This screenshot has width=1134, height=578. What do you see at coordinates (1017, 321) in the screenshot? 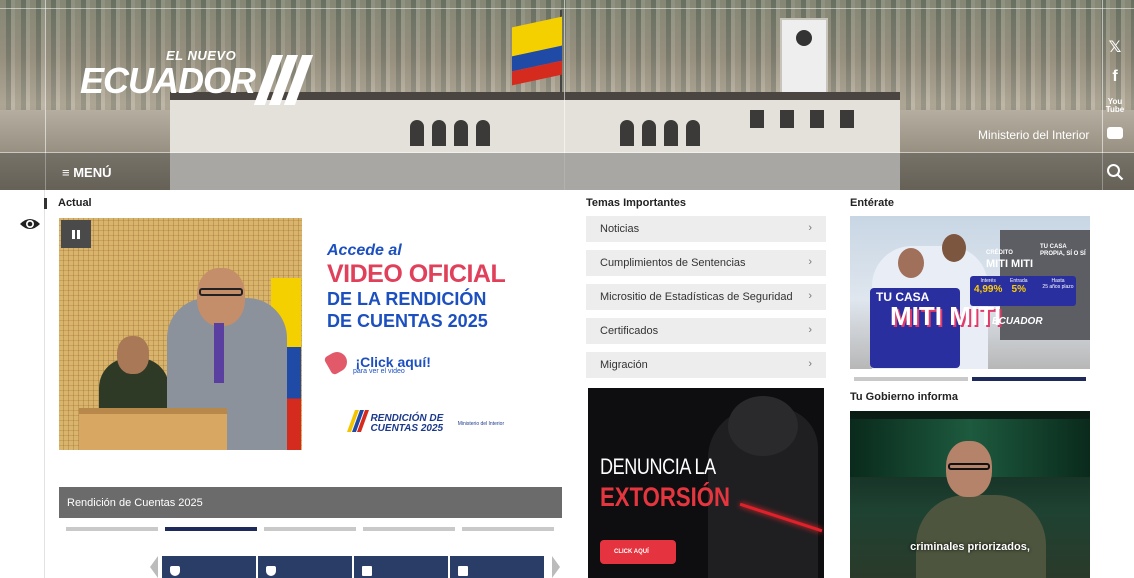
I see `banner-brand: ECUADOR` at bounding box center [1017, 321].